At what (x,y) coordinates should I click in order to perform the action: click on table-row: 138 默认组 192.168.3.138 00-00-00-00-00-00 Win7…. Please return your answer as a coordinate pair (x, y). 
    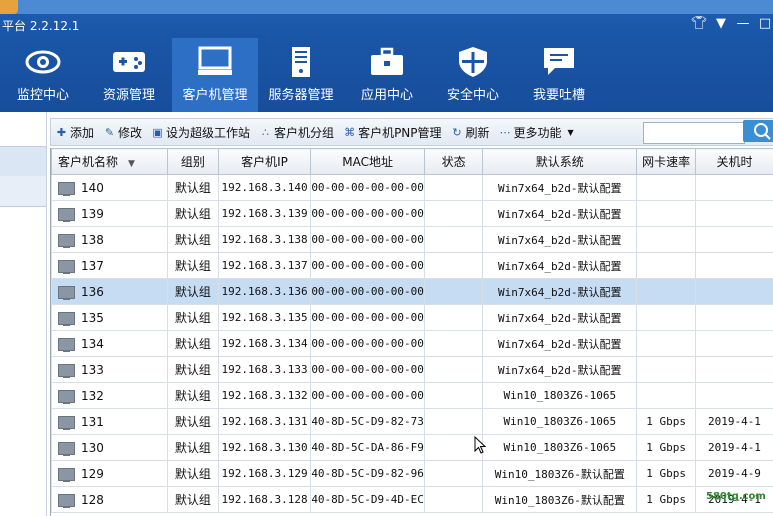
    Looking at the image, I should click on (412, 239).